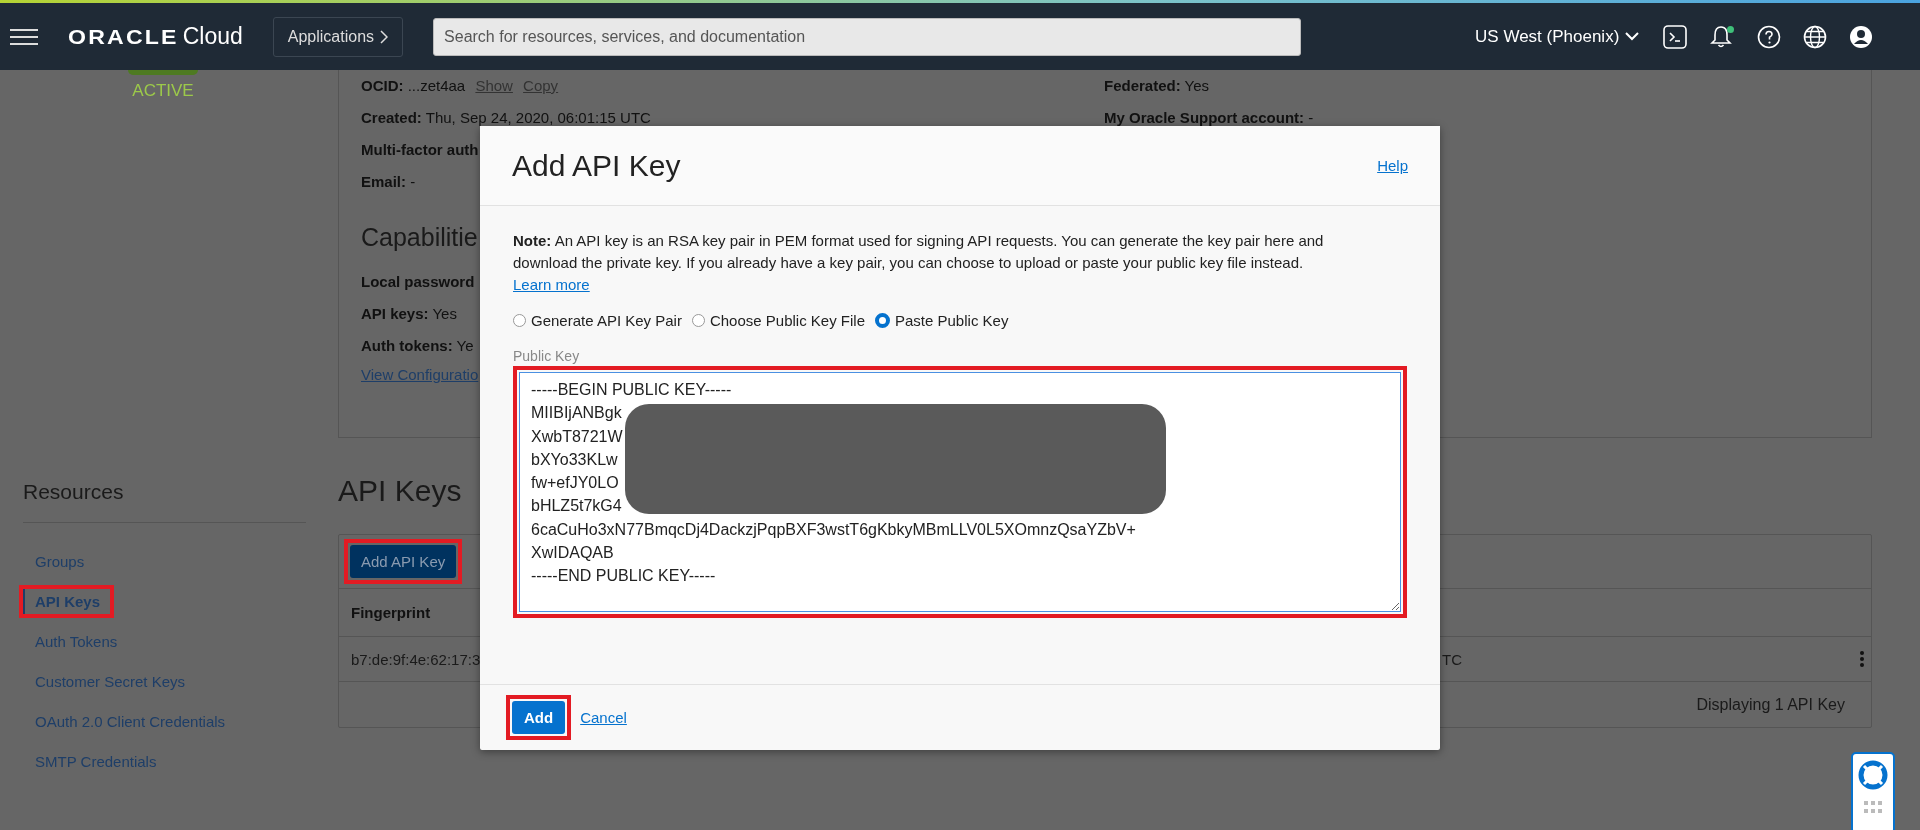 The image size is (1920, 830). Describe the element at coordinates (416, 659) in the screenshot. I see `table-cell-text: b7:de:9f:4e:62:17:3` at that location.